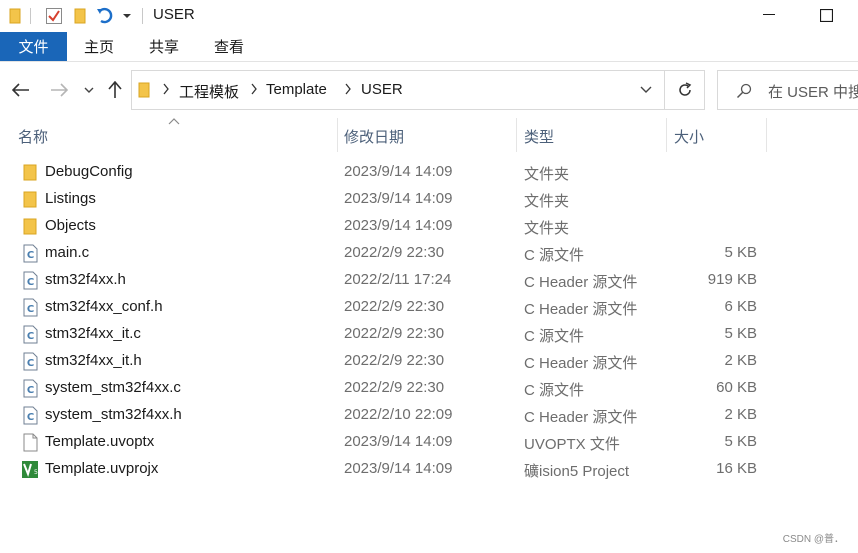 This screenshot has height=553, width=858. Describe the element at coordinates (67, 252) in the screenshot. I see `file-name: main.c` at that location.